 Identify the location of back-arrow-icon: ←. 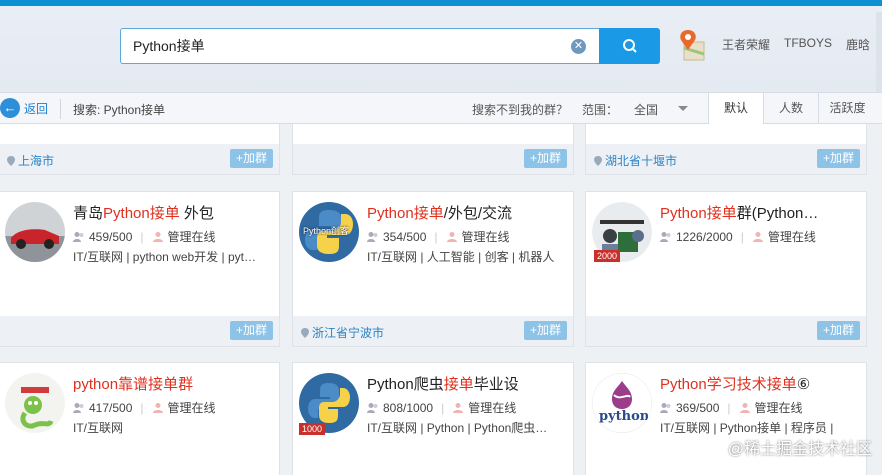
(10, 108).